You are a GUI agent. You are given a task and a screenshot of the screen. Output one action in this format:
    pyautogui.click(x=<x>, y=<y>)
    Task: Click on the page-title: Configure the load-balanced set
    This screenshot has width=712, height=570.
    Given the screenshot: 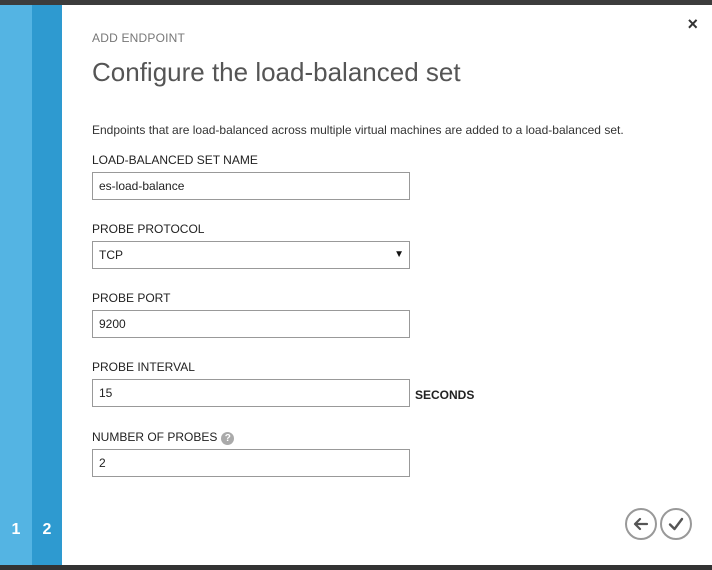 What is the action you would take?
    pyautogui.click(x=276, y=72)
    